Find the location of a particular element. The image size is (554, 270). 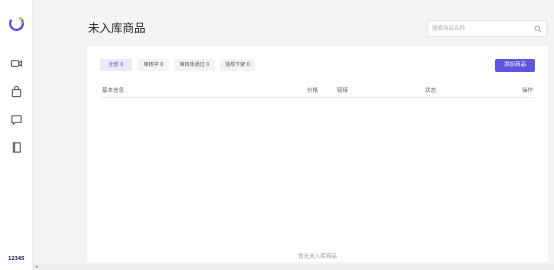

column-actions: 操作 is located at coordinates (528, 91).